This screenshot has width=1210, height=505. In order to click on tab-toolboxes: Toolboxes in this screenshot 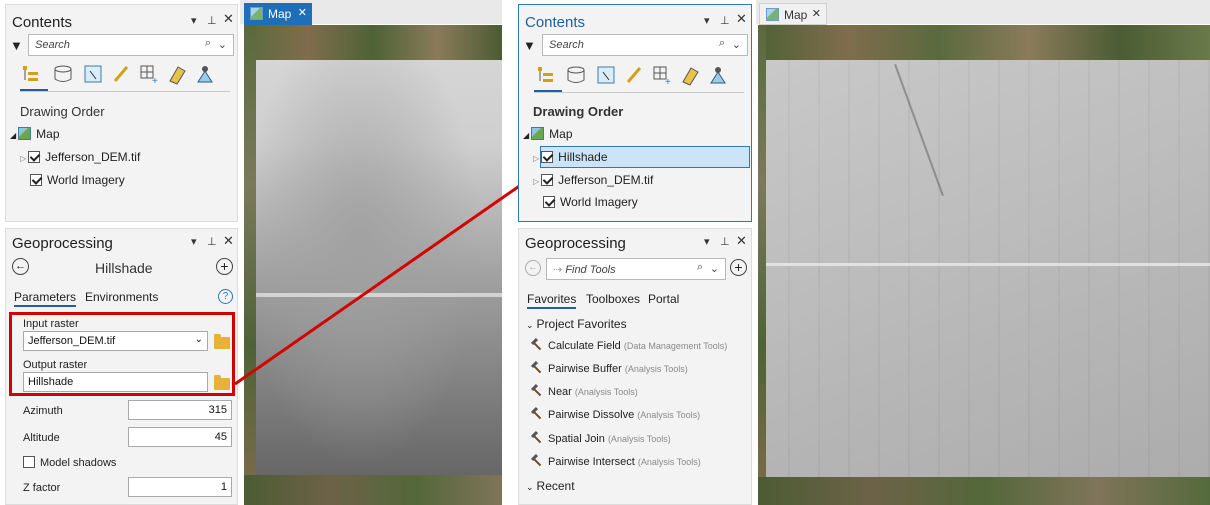, I will do `click(613, 299)`.